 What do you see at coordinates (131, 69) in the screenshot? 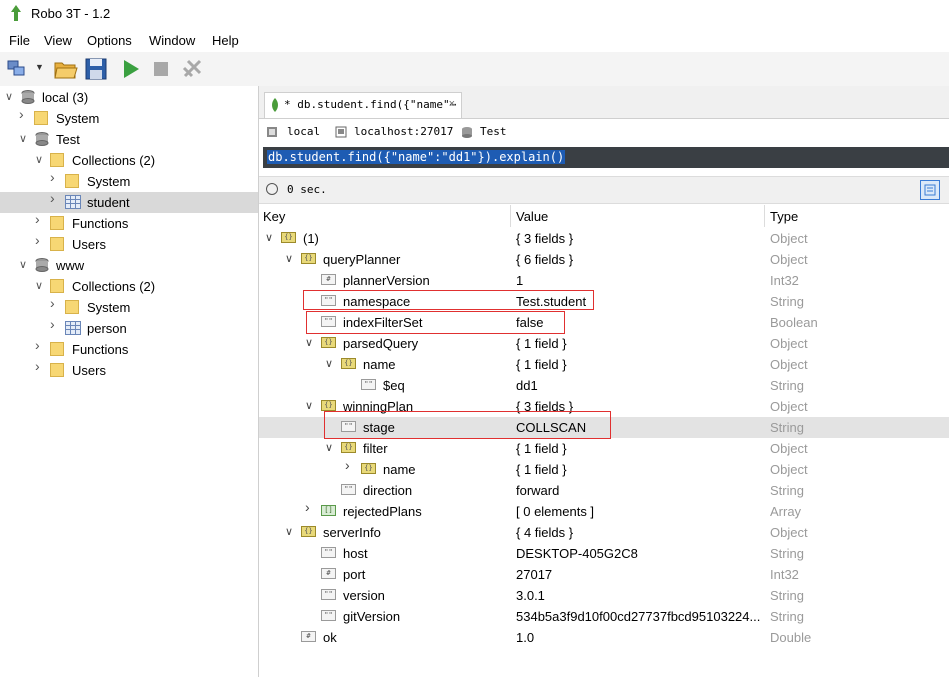
I see `execute-button` at bounding box center [131, 69].